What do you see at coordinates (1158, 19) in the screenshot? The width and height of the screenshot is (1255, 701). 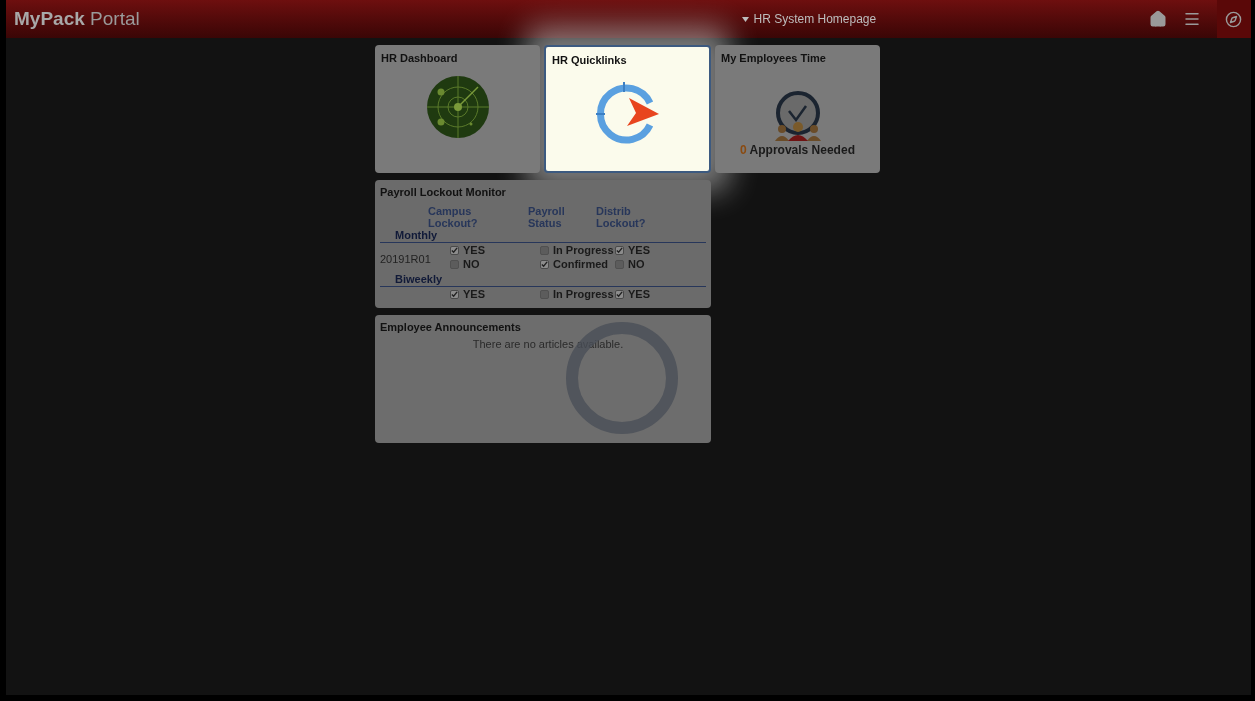 I see `home-icon` at bounding box center [1158, 19].